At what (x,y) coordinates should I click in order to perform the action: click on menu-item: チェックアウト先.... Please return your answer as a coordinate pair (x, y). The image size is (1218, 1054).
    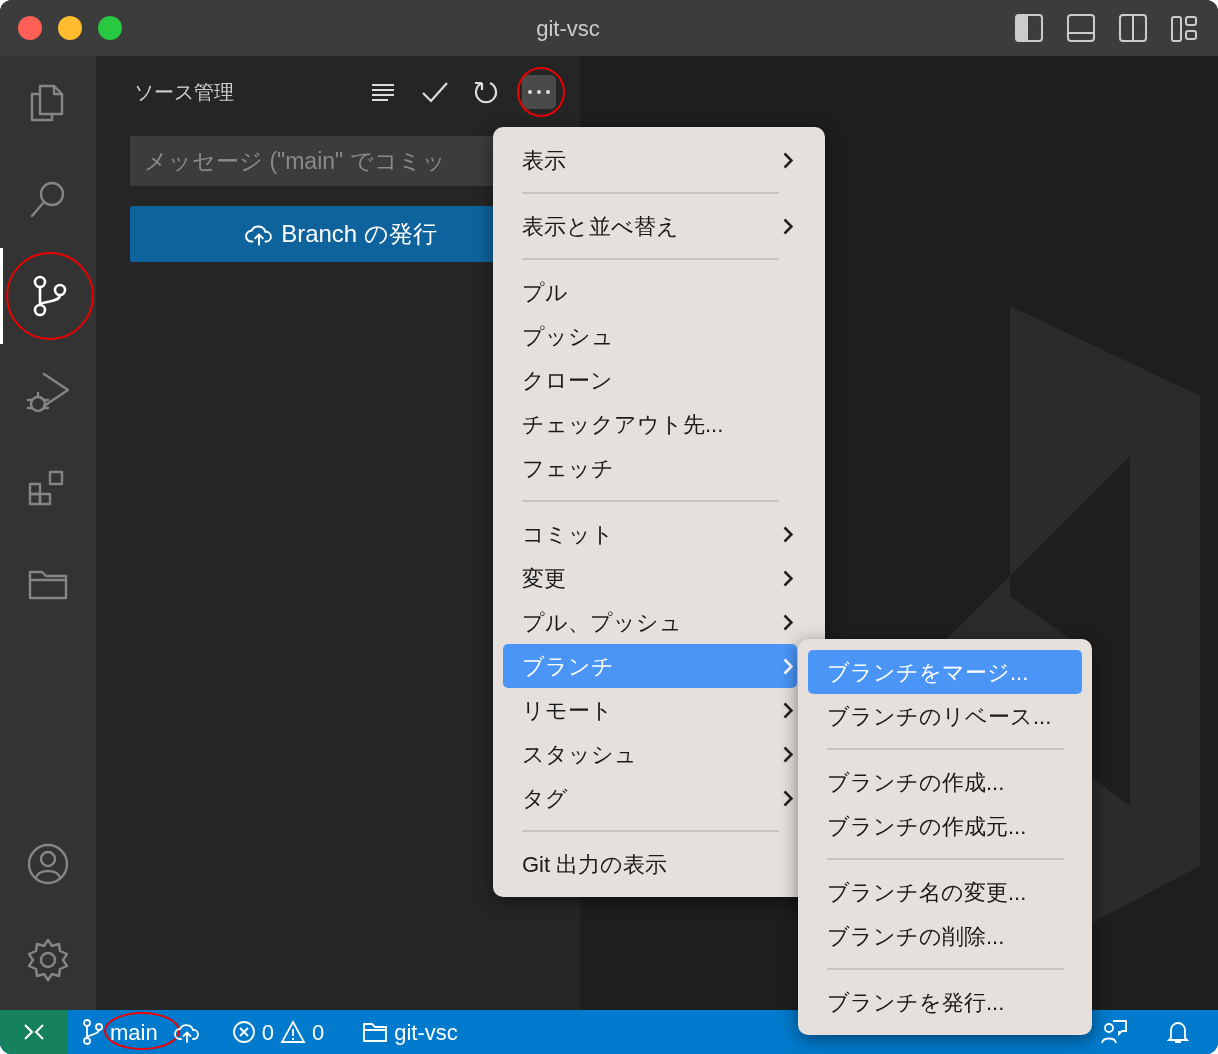
    Looking at the image, I should click on (650, 424).